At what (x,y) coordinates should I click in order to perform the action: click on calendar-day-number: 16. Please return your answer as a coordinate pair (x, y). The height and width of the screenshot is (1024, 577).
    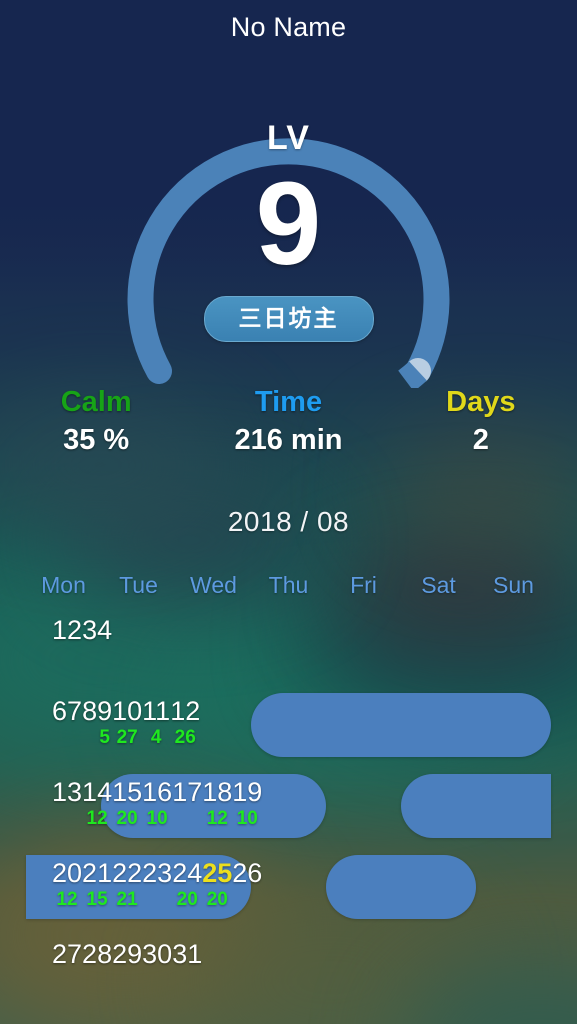
    Looking at the image, I should click on (157, 792).